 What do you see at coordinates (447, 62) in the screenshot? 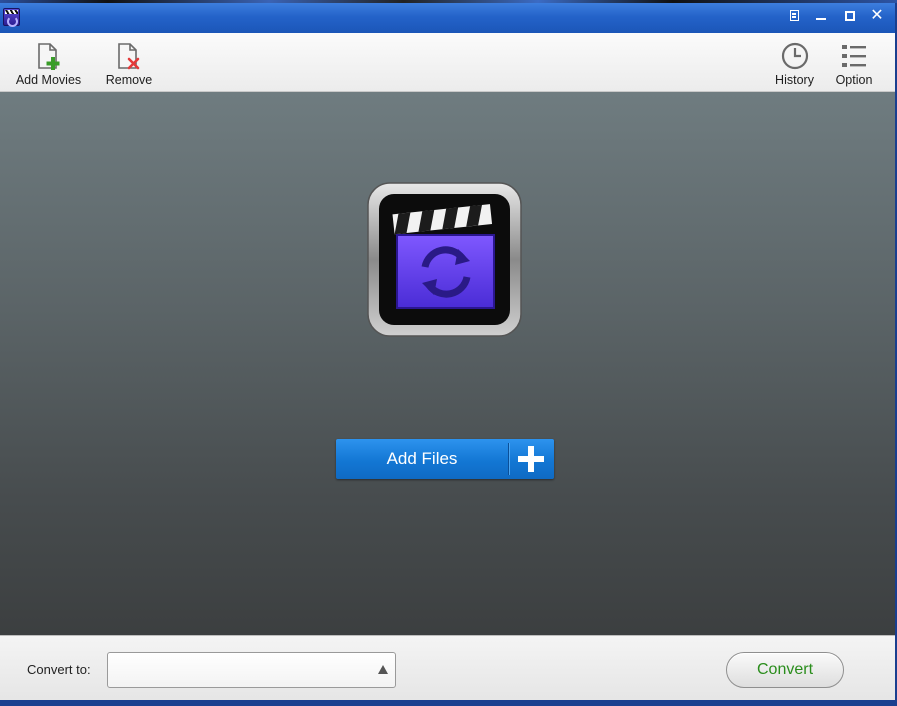
I see `toolbar: Add Movies Remove History Option` at bounding box center [447, 62].